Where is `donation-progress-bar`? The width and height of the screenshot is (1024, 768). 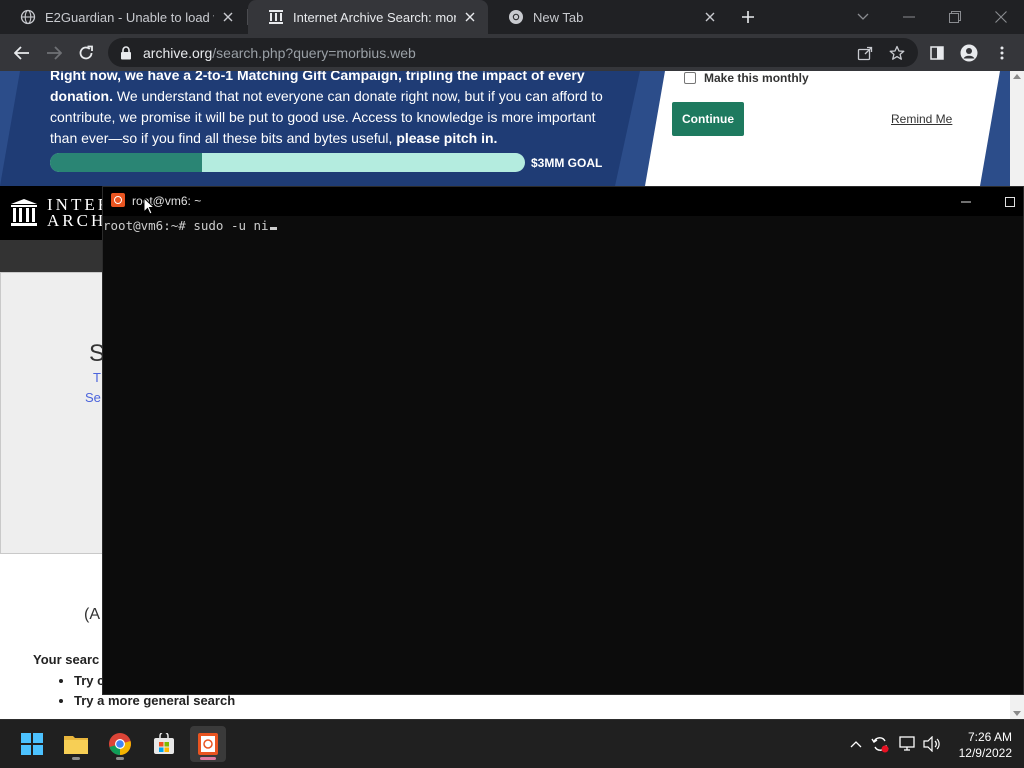
donation-progress-bar is located at coordinates (287, 162).